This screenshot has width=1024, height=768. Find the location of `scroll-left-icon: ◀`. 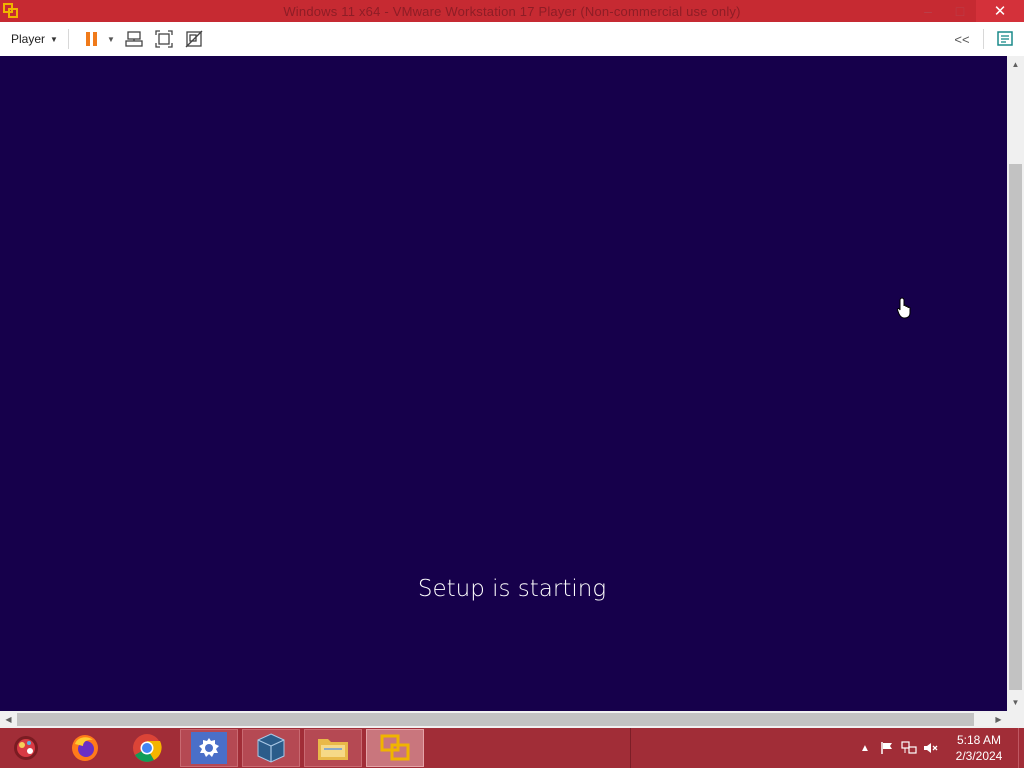

scroll-left-icon: ◀ is located at coordinates (8, 719).